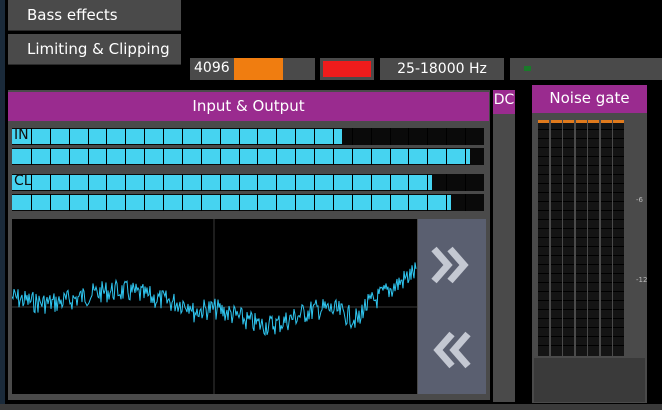  What do you see at coordinates (347, 69) in the screenshot?
I see `clip-indicator` at bounding box center [347, 69].